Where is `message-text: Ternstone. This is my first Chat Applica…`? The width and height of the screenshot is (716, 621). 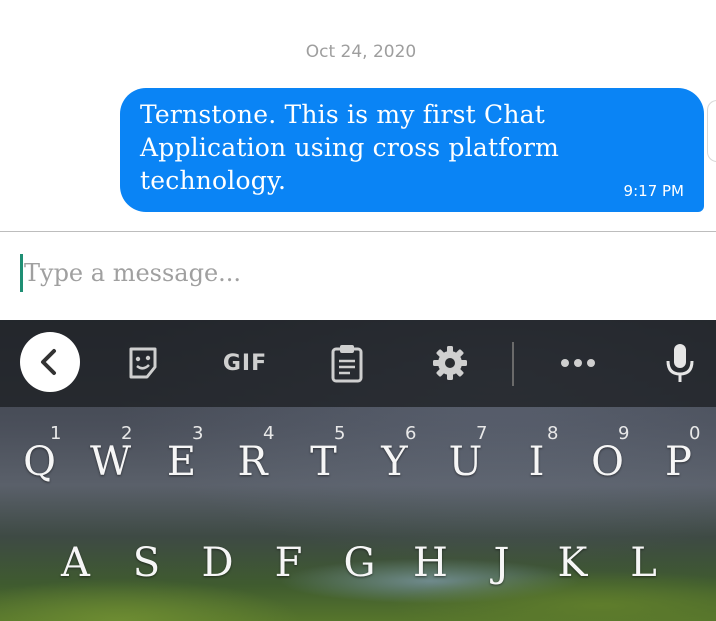
message-text: Ternstone. This is my first Chat Applica… is located at coordinates (349, 147).